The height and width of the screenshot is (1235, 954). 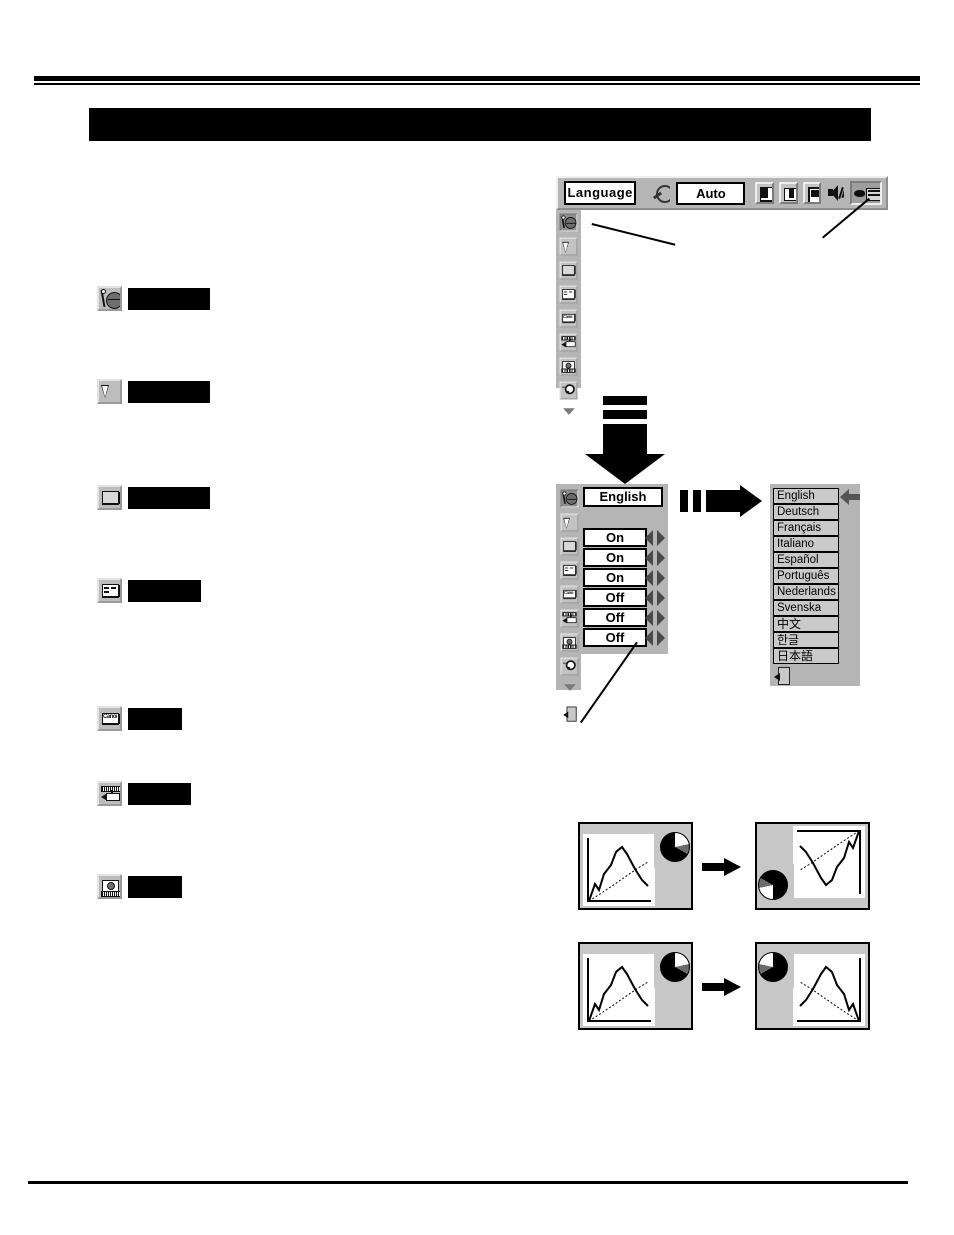 What do you see at coordinates (806, 640) in the screenshot?
I see `language-option: 한글` at bounding box center [806, 640].